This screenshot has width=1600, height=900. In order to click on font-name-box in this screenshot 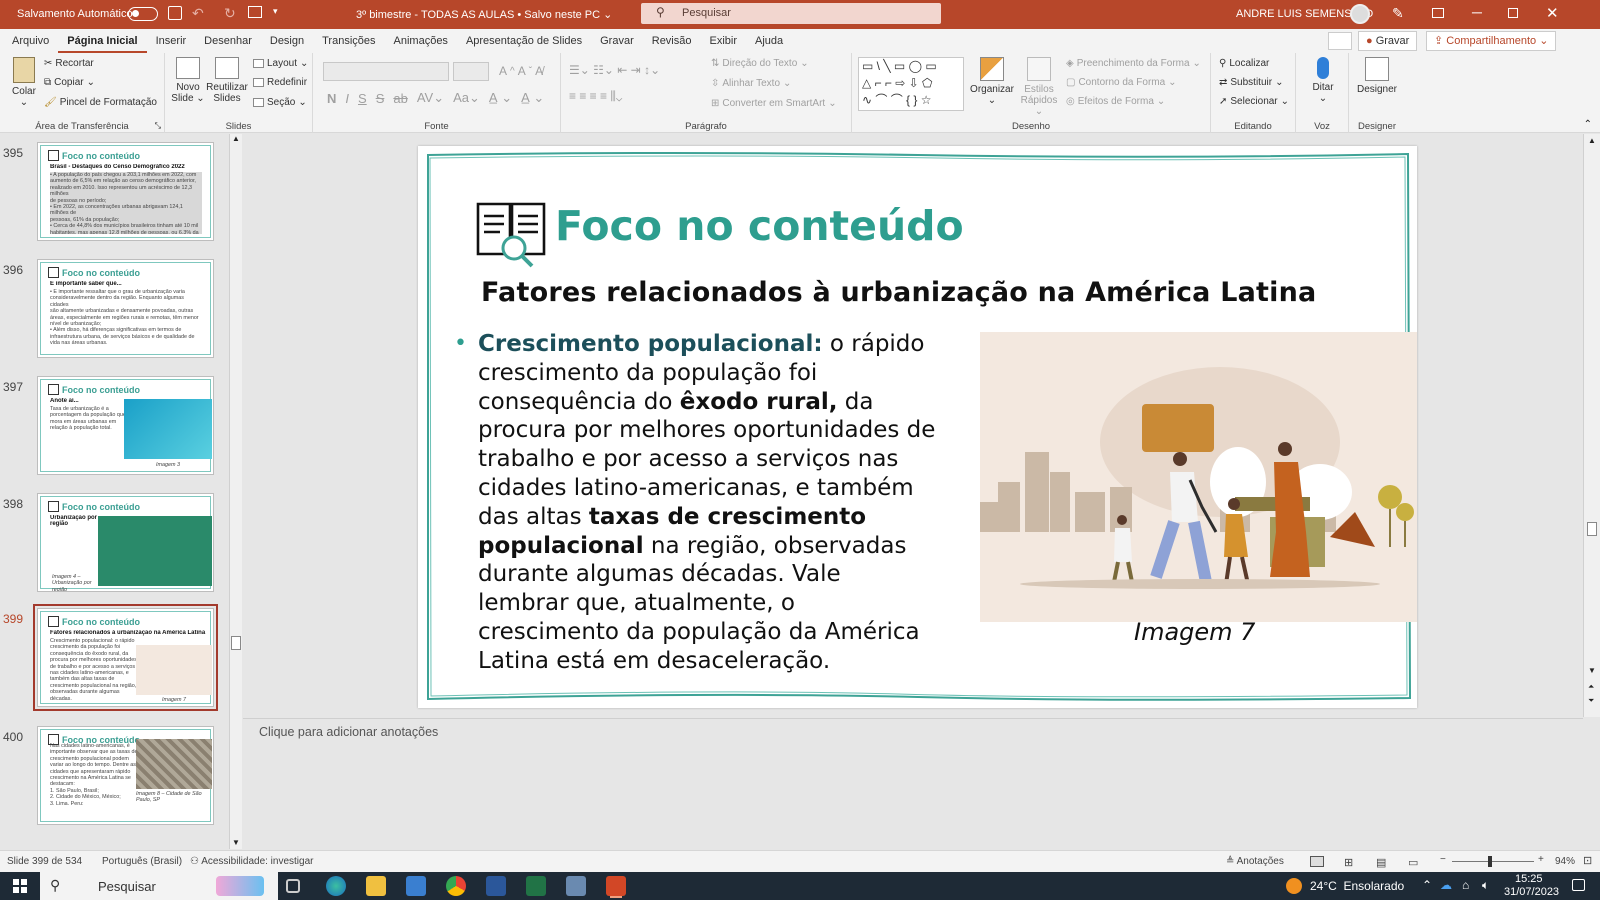, I will do `click(386, 71)`.